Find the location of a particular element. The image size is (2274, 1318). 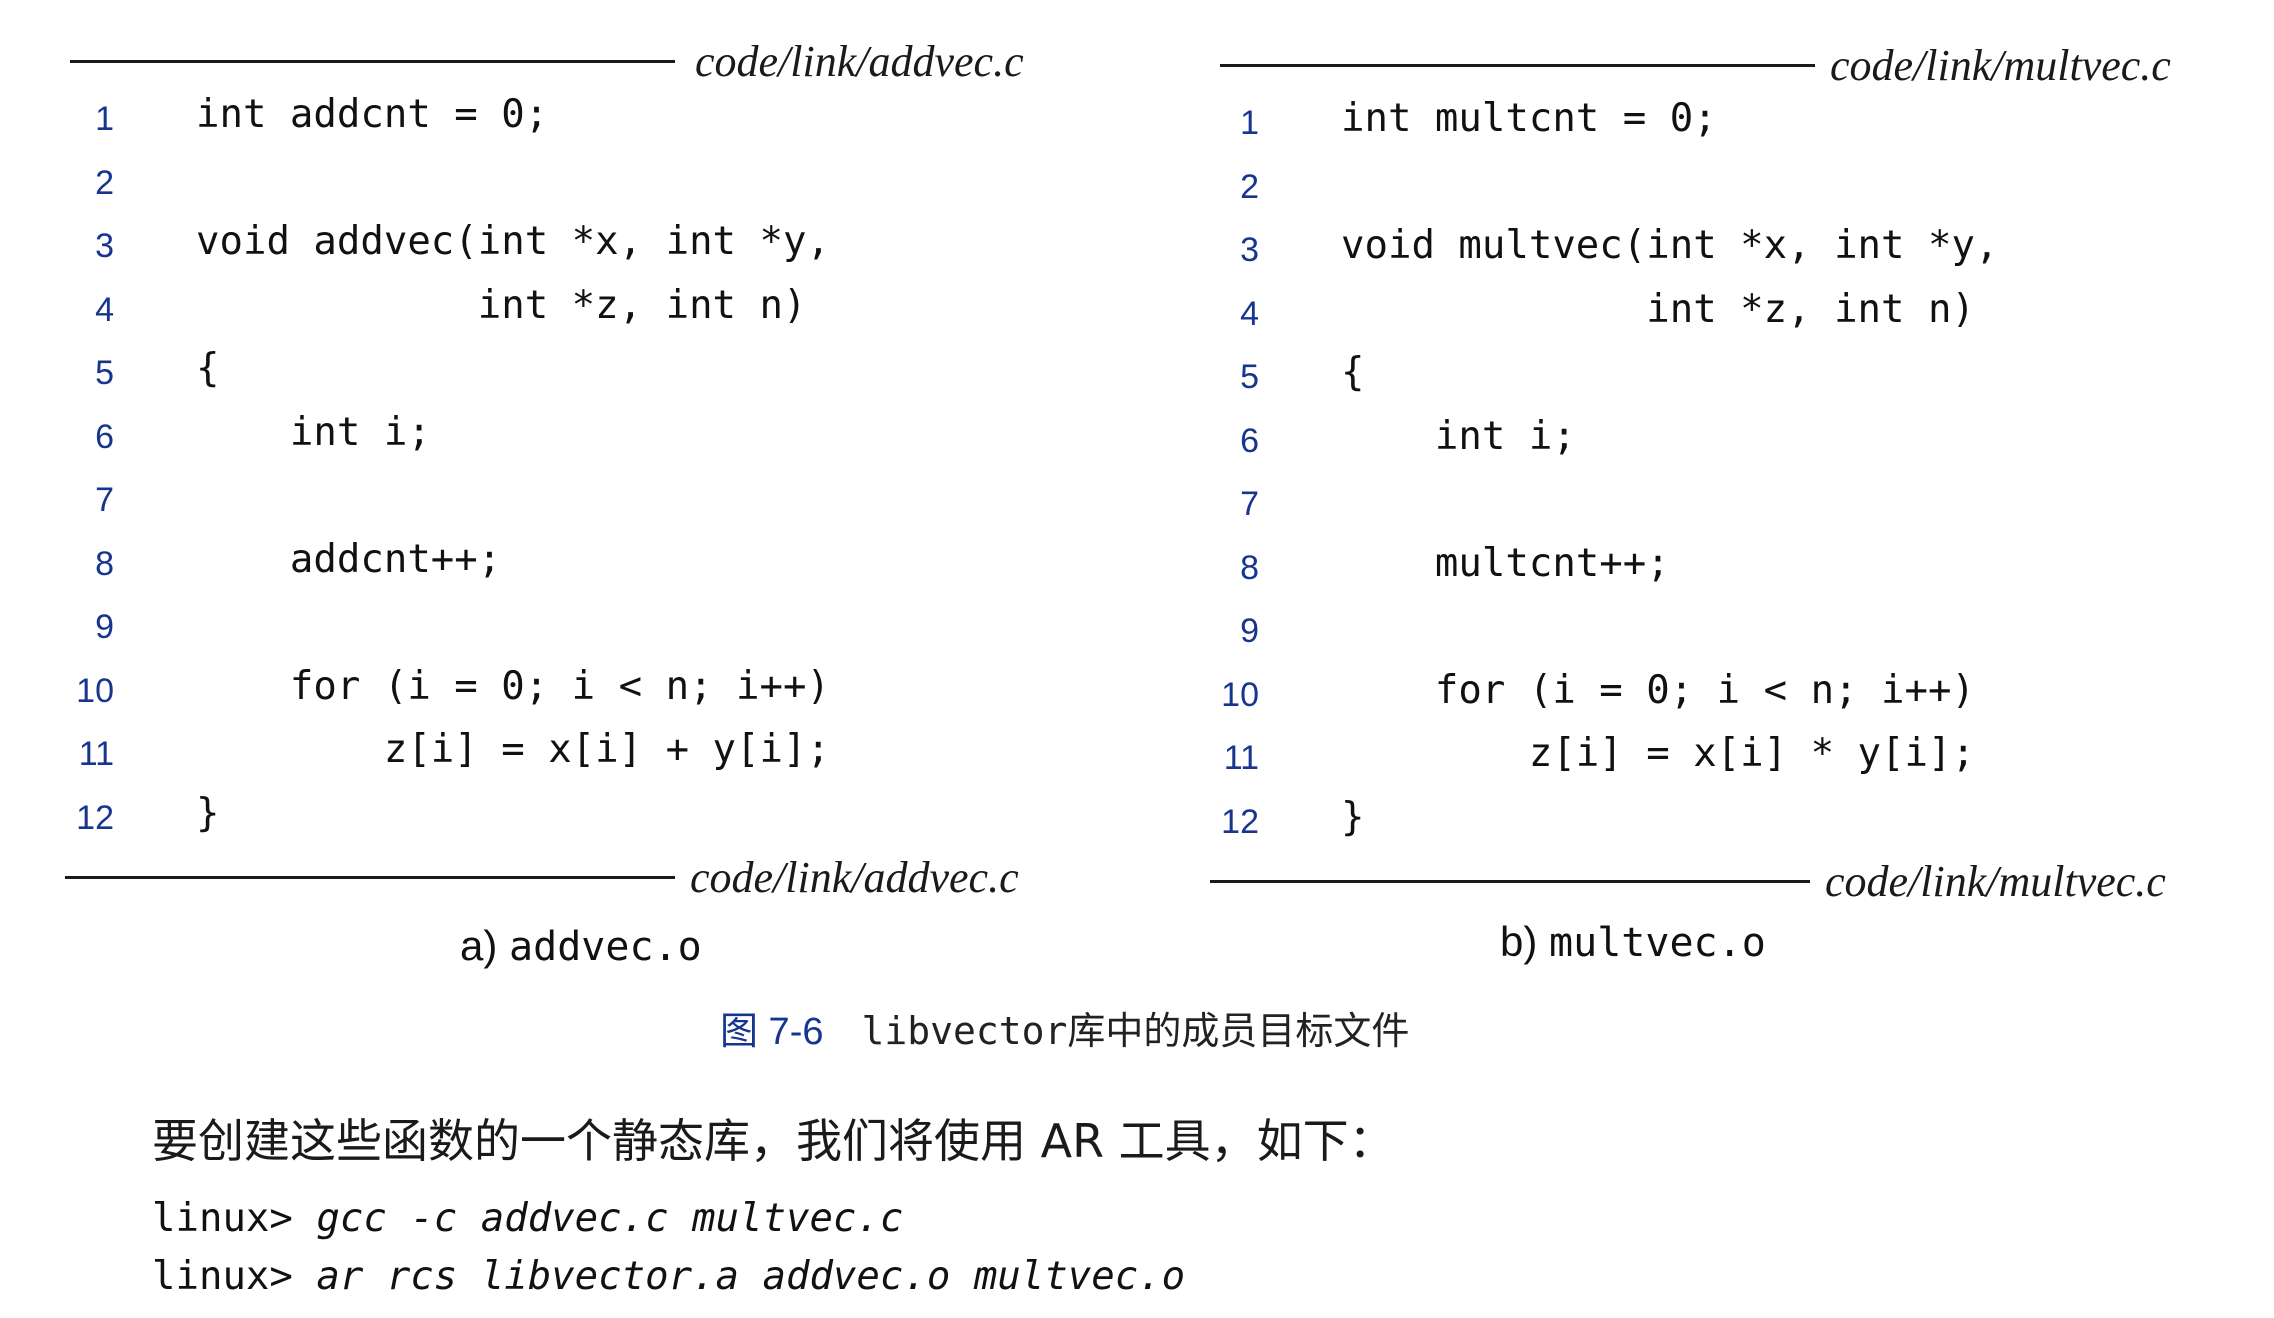

shell-command: gcc -c addvec.c multvec.c is located at coordinates (610, 1218).